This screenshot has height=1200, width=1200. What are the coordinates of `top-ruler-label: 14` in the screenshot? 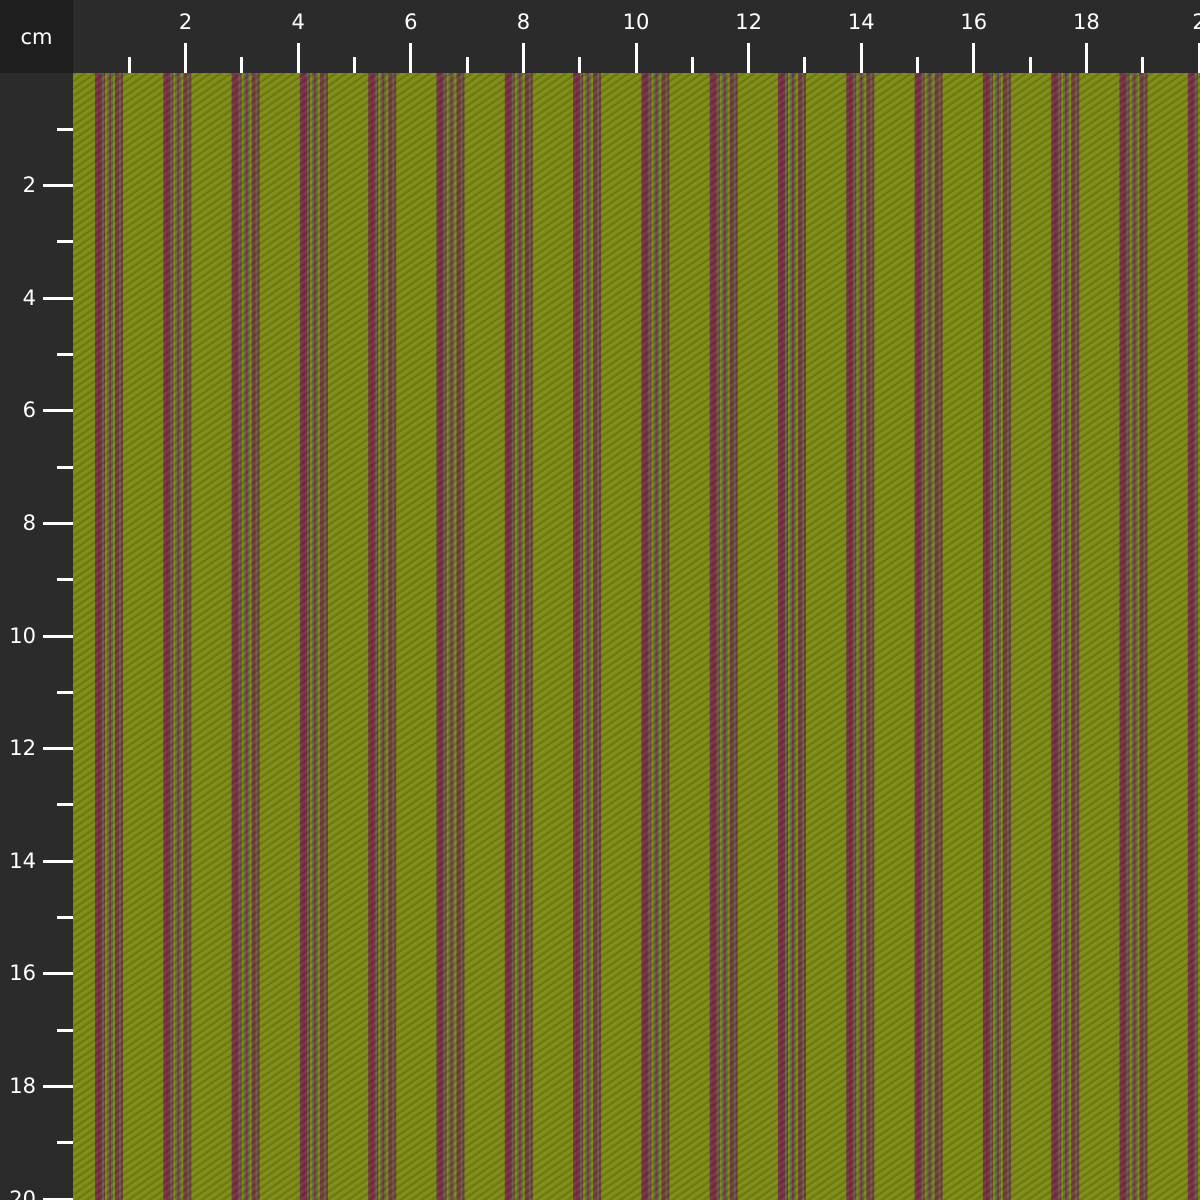 It's located at (861, 22).